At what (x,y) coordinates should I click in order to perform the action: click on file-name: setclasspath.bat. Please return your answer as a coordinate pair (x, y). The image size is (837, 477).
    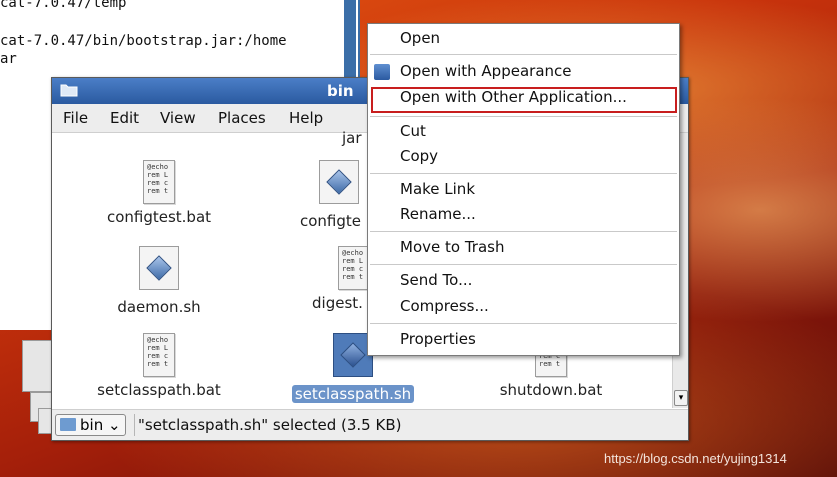
    Looking at the image, I should click on (159, 390).